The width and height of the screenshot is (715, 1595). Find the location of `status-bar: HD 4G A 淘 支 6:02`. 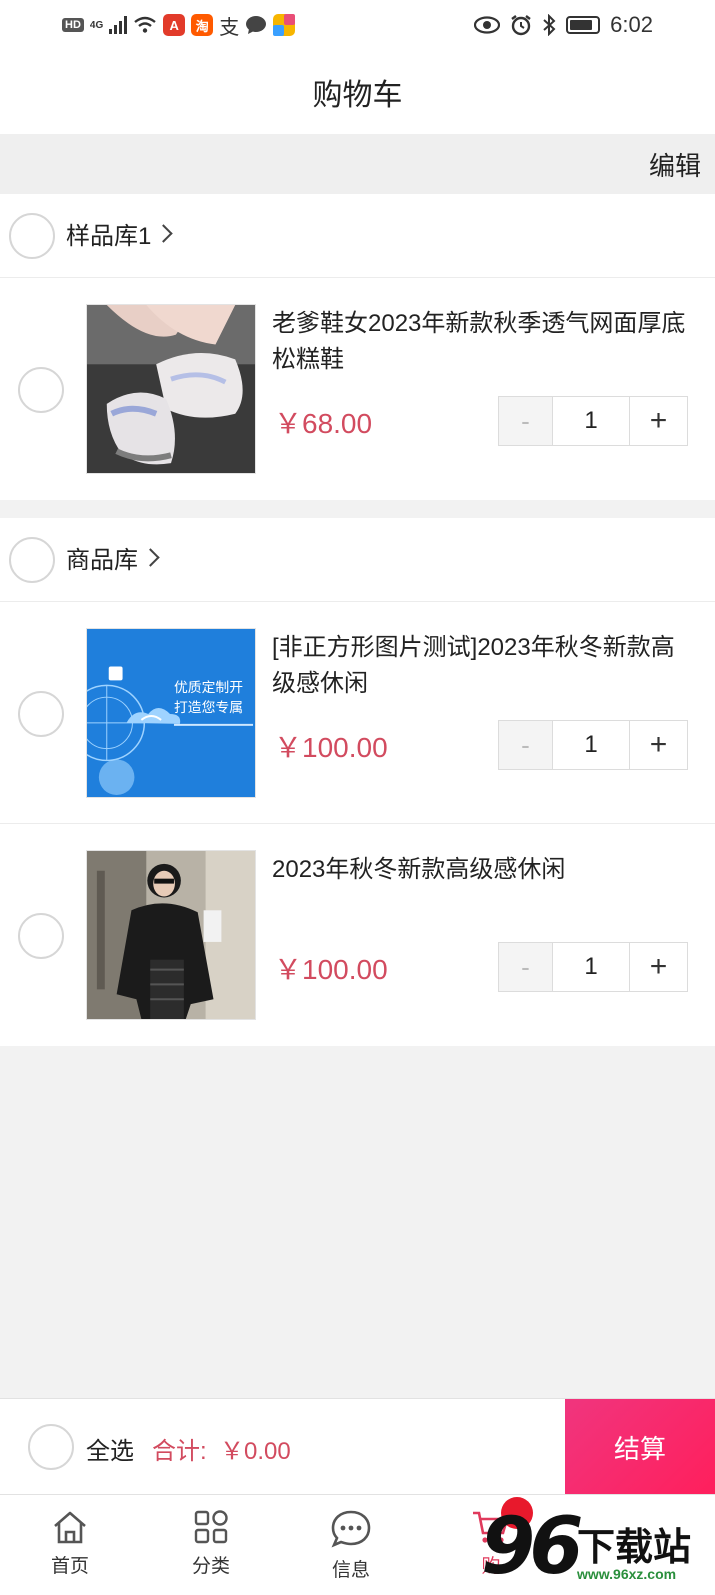

status-bar: HD 4G A 淘 支 6:02 is located at coordinates (357, 25).